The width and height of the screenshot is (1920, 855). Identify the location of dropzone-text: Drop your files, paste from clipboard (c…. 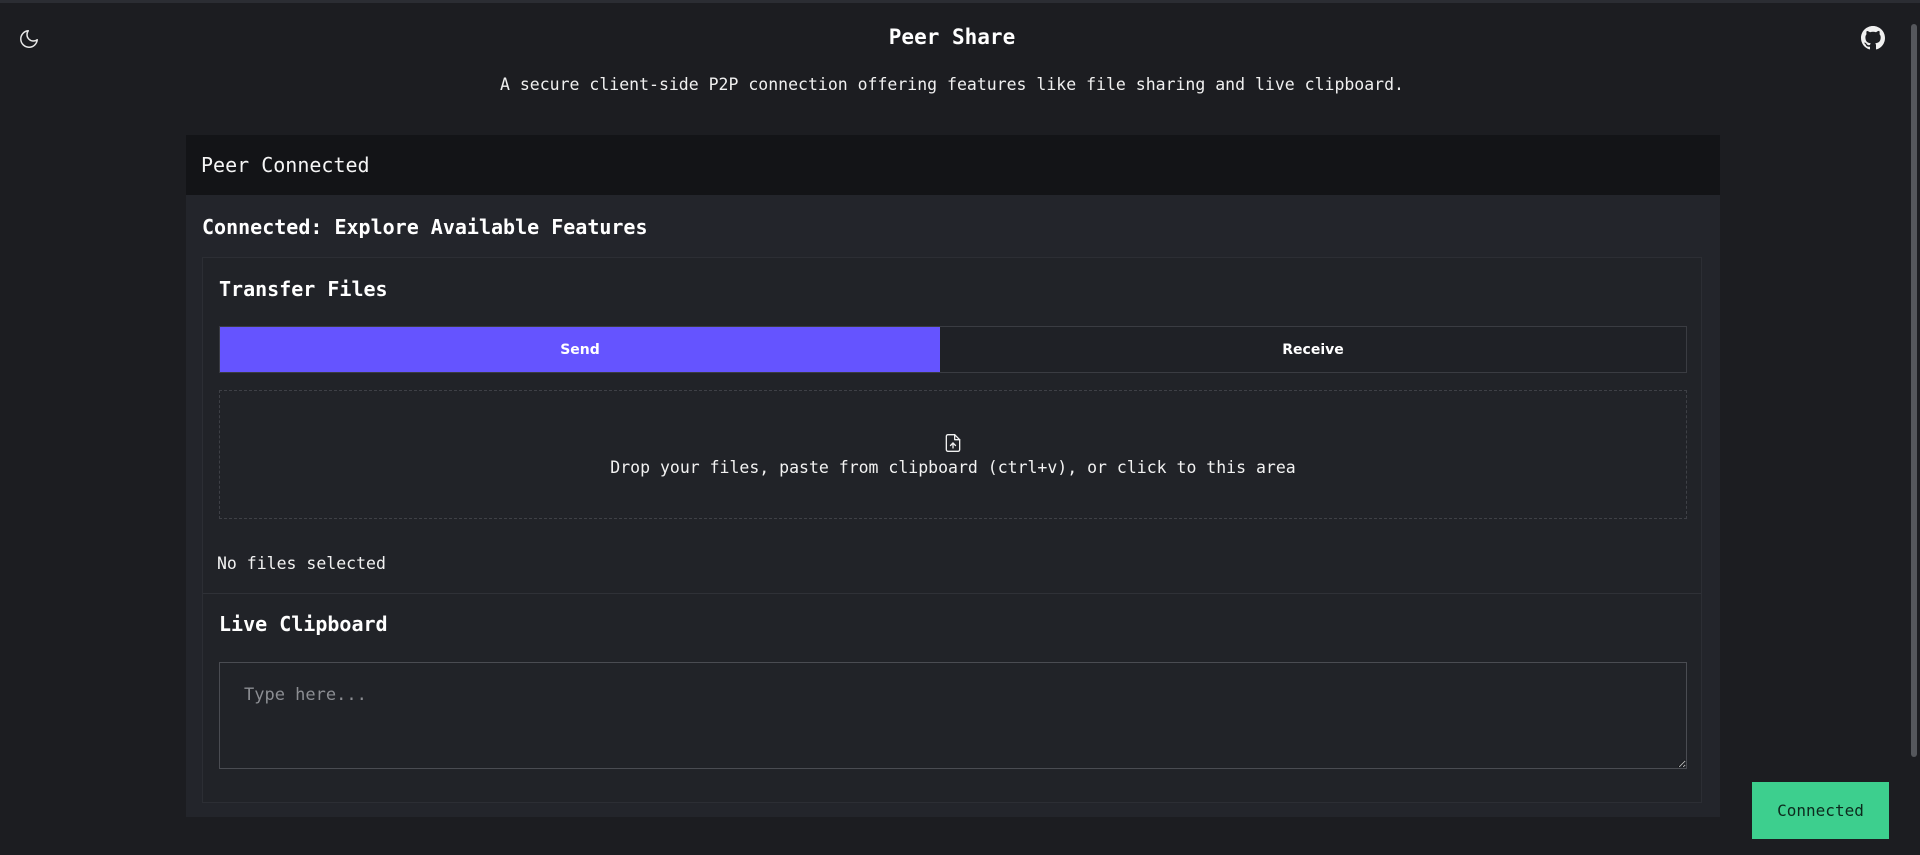
(953, 467).